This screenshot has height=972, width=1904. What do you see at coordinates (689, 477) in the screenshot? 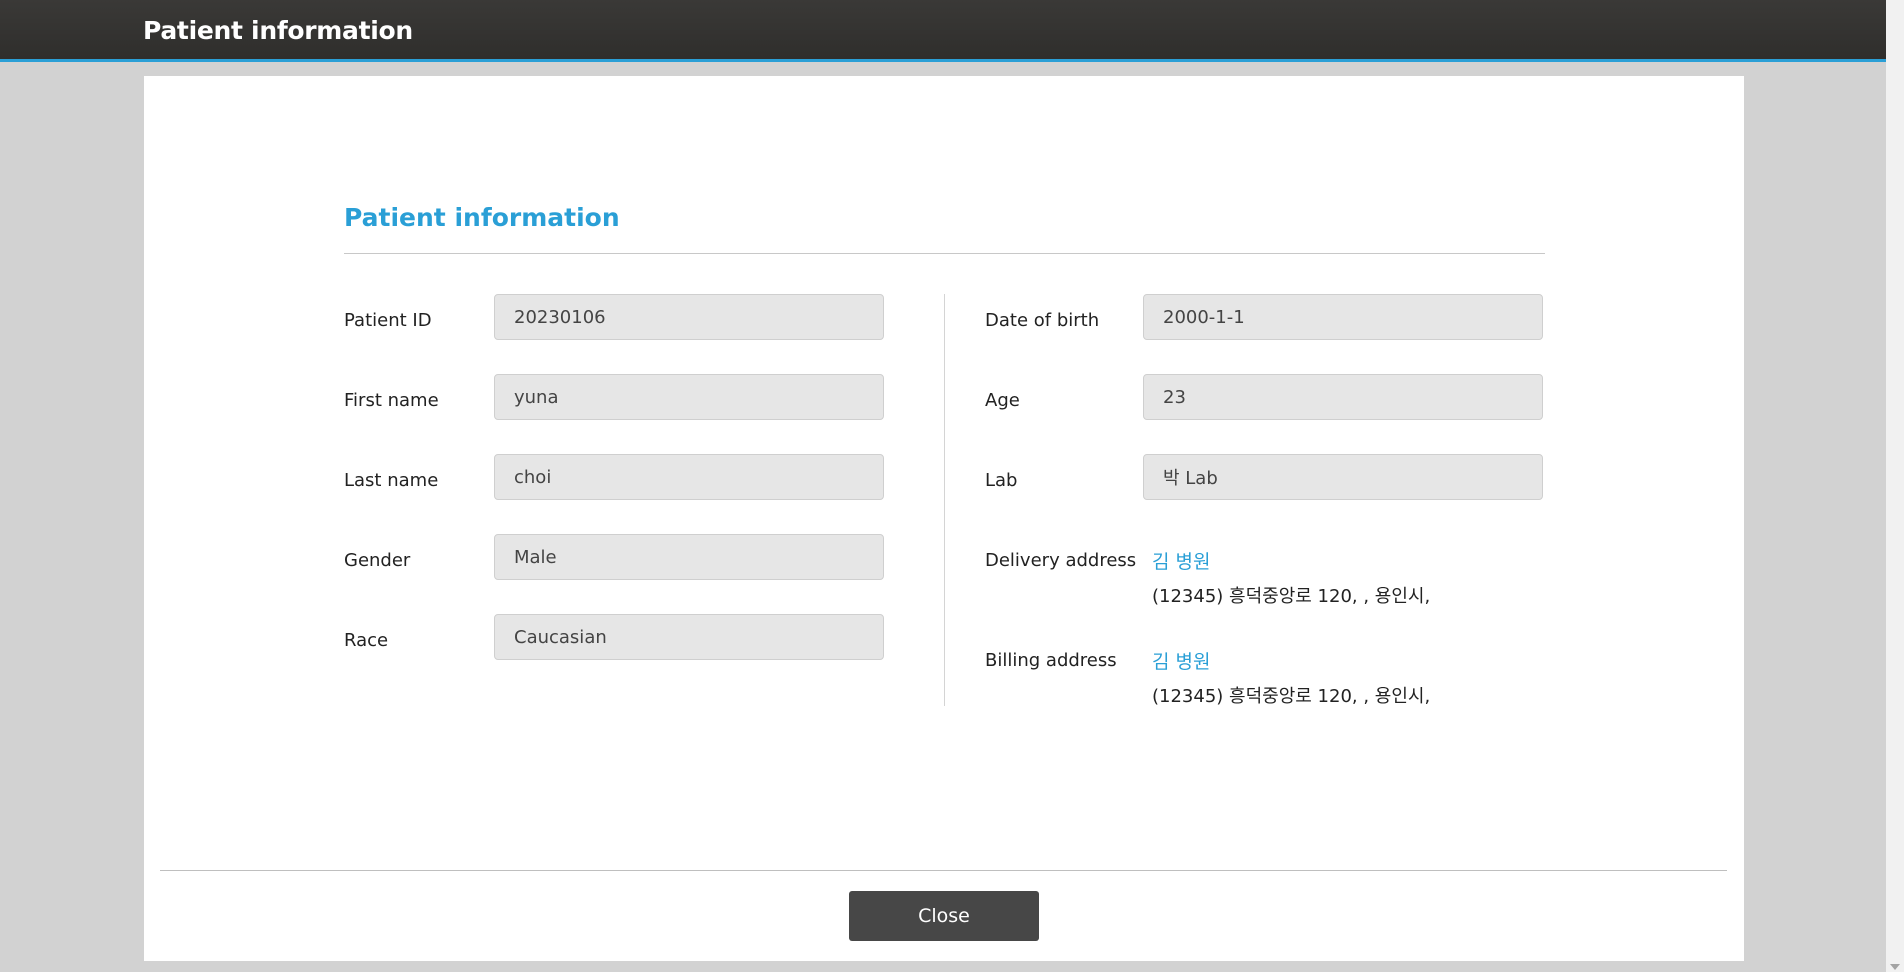
I see `last-name-field` at bounding box center [689, 477].